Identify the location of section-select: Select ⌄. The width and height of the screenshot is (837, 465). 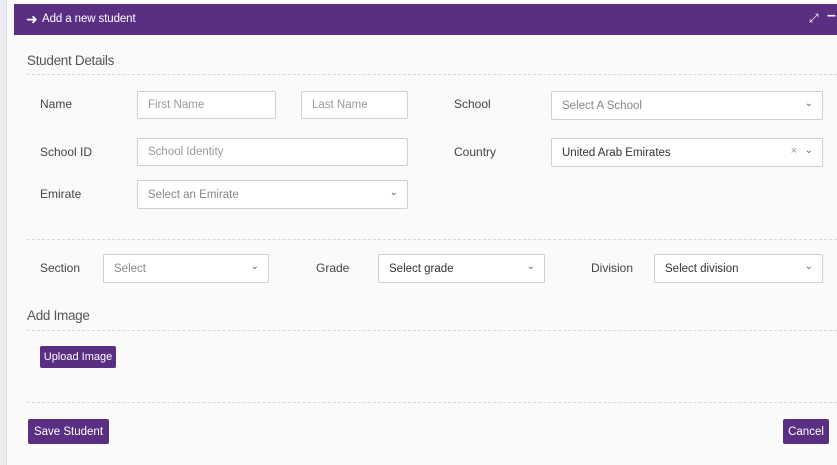
(186, 268).